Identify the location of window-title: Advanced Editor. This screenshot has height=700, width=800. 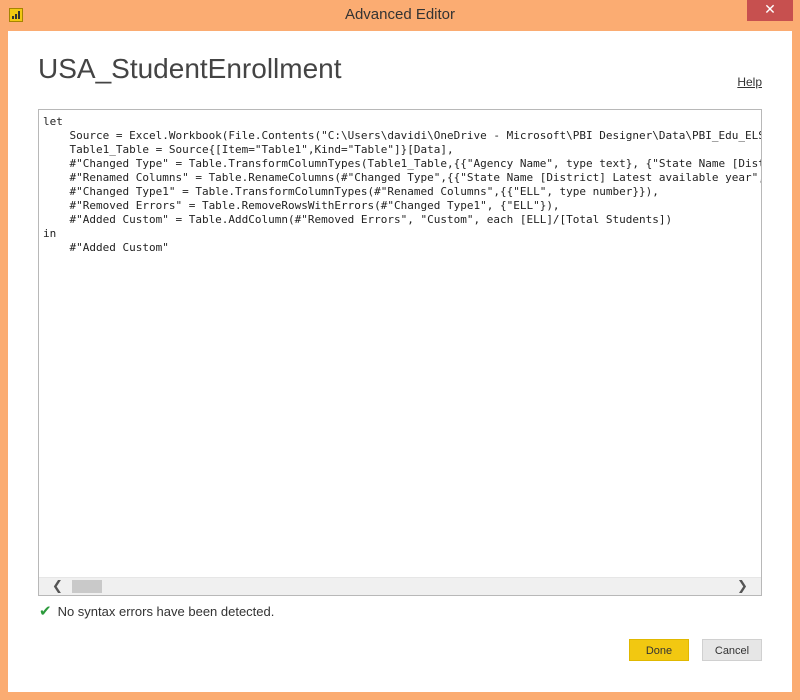
(400, 14).